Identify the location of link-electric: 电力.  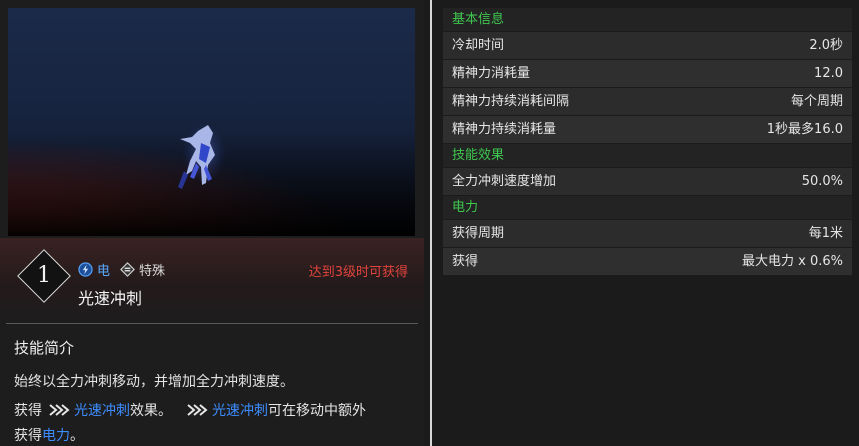
(56, 436).